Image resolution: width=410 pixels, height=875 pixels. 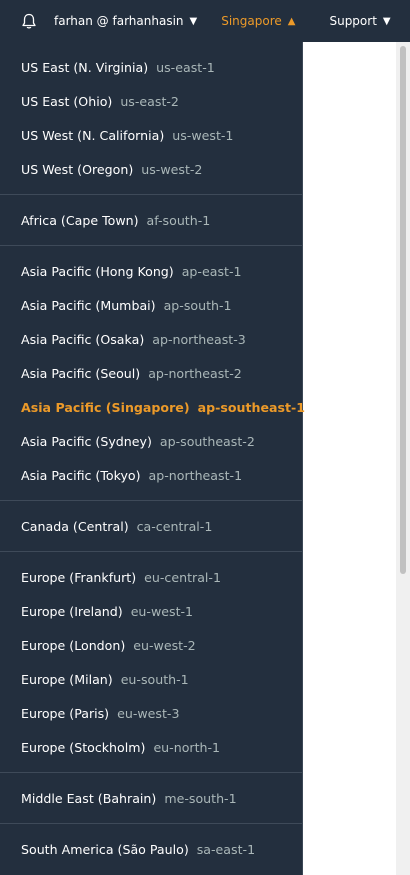 I want to click on region-option-ap-northeast-2: Asia Pacific (Seoul) ap-northeast-2, so click(x=151, y=373).